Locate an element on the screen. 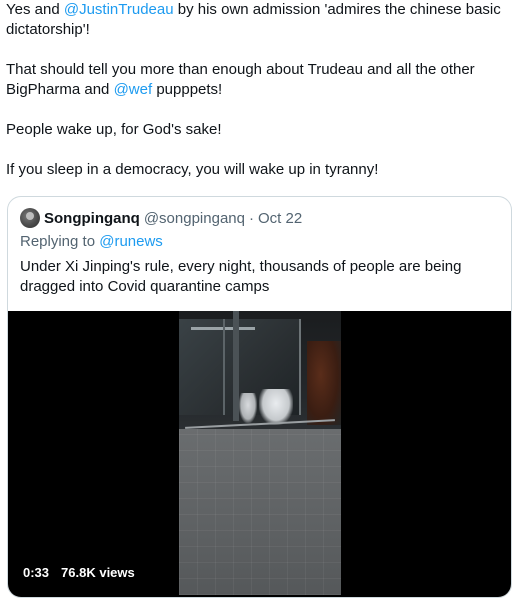 The height and width of the screenshot is (601, 520). mention-link-wef: @wef is located at coordinates (133, 89).